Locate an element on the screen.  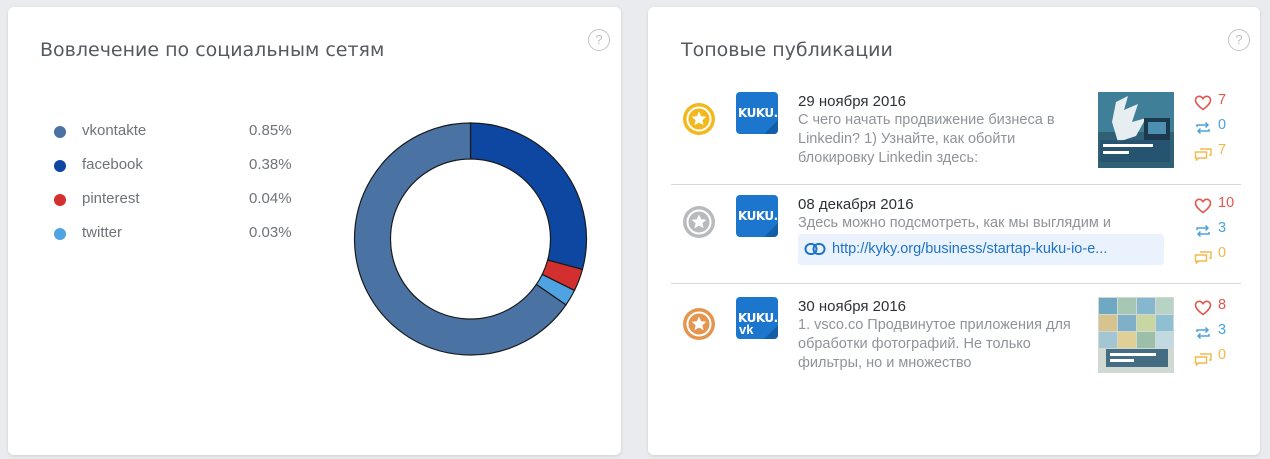
post-date: 29 ноября 2016 is located at coordinates (852, 101).